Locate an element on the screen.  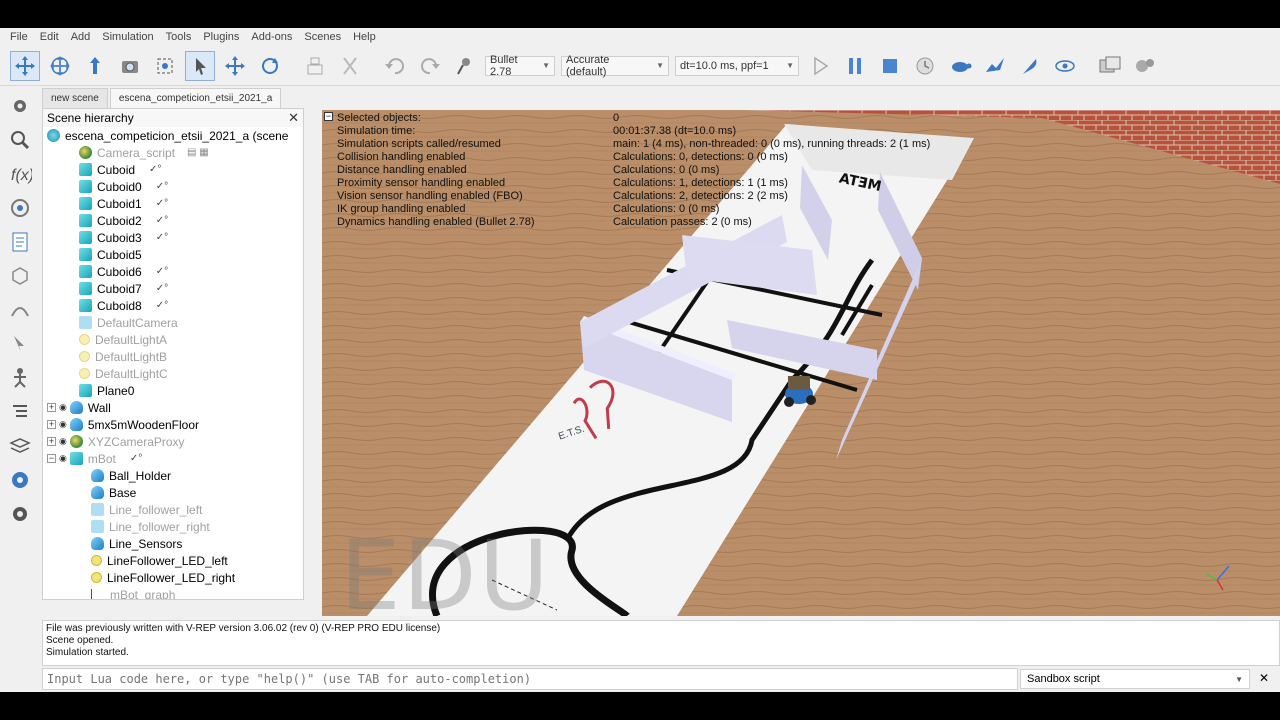
menu-add: Add is located at coordinates (81, 37).